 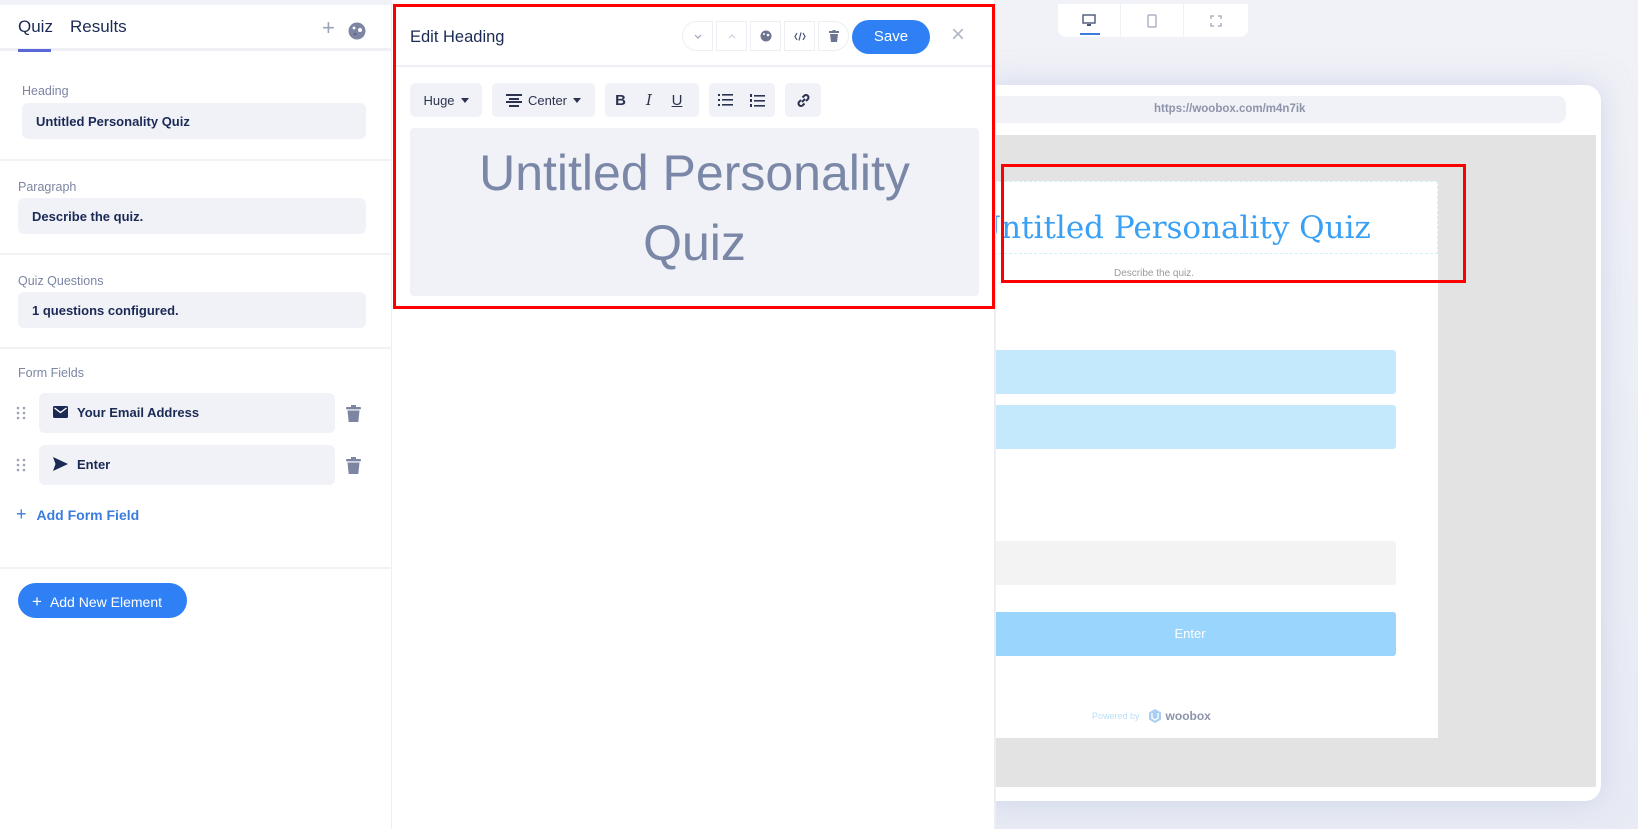 What do you see at coordinates (457, 37) in the screenshot?
I see `editor-title: Edit Heading` at bounding box center [457, 37].